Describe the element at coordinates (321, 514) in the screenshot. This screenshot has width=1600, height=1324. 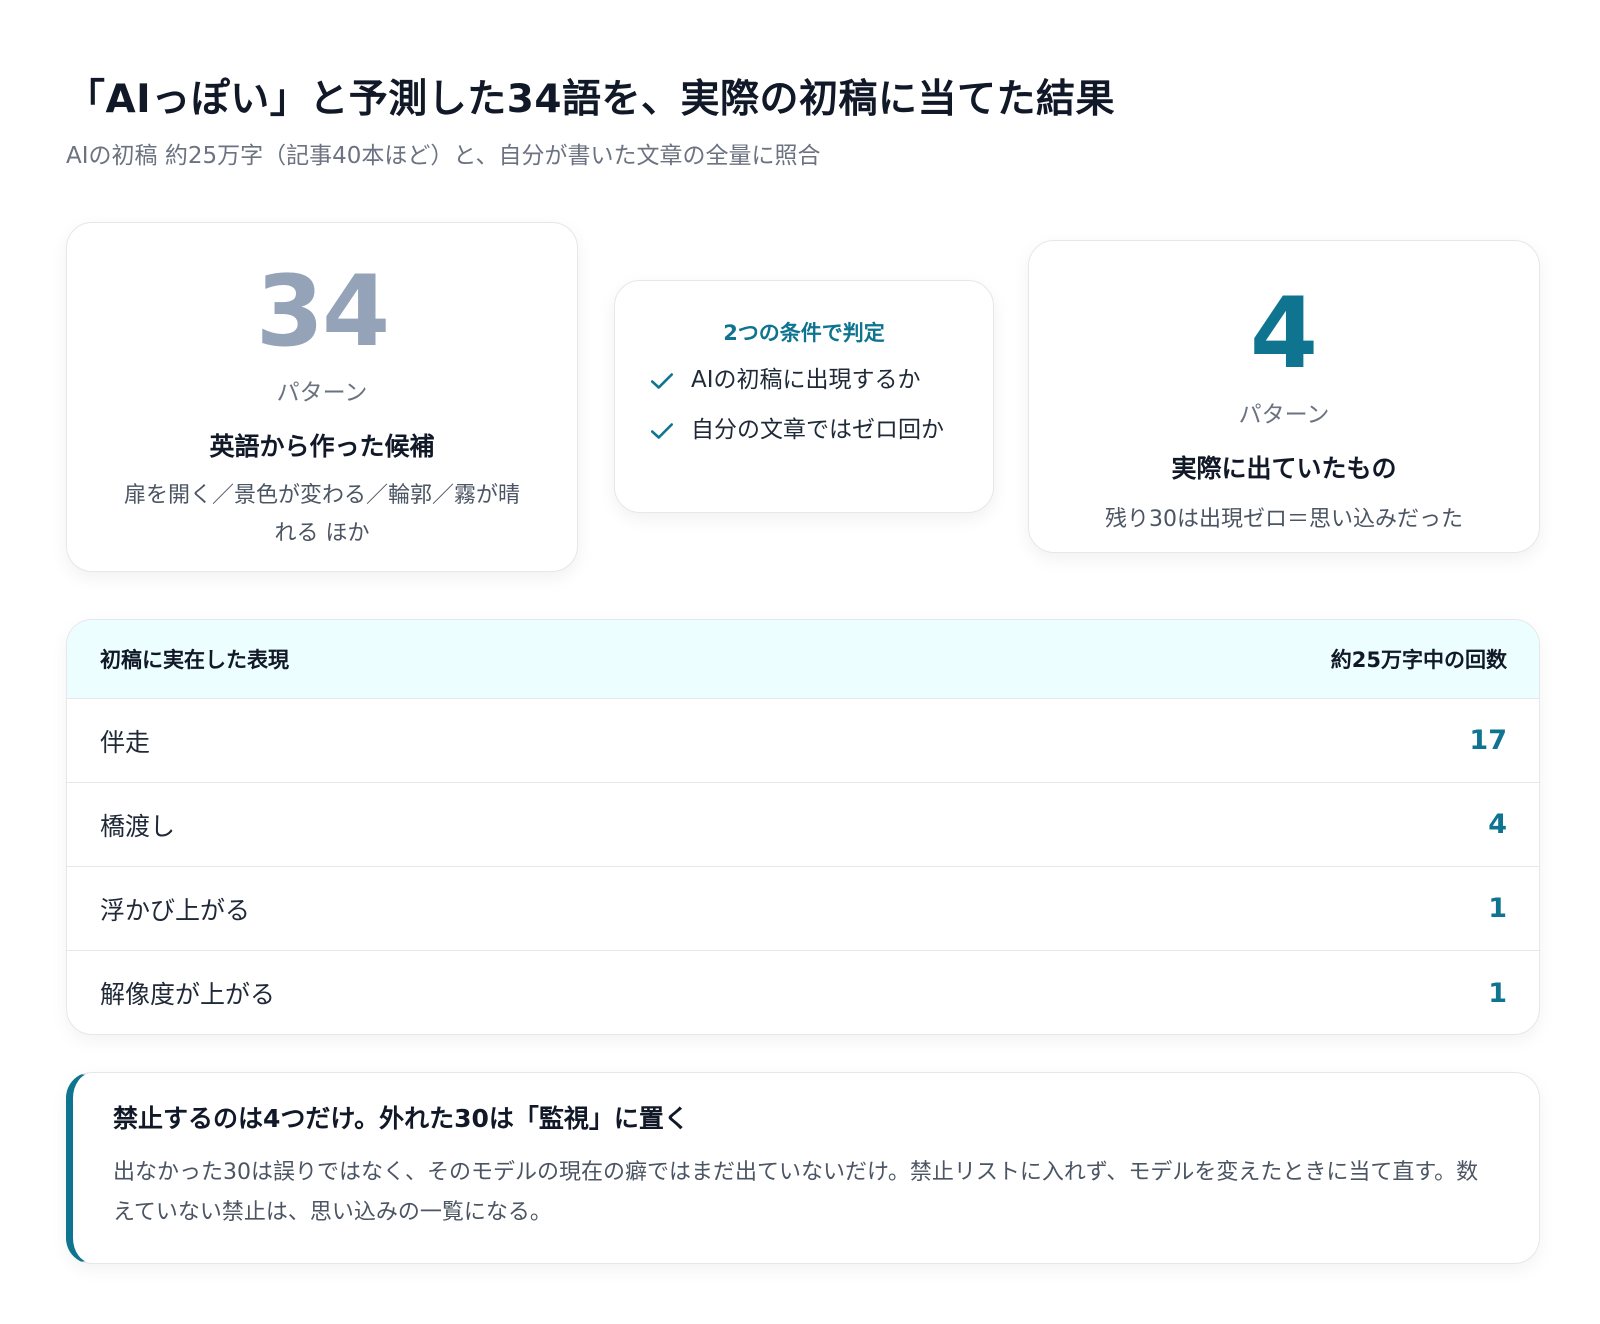
I see `candidates-description: 扉を開く／景色が変わる／輪郭／霧が晴れる ほか` at that location.